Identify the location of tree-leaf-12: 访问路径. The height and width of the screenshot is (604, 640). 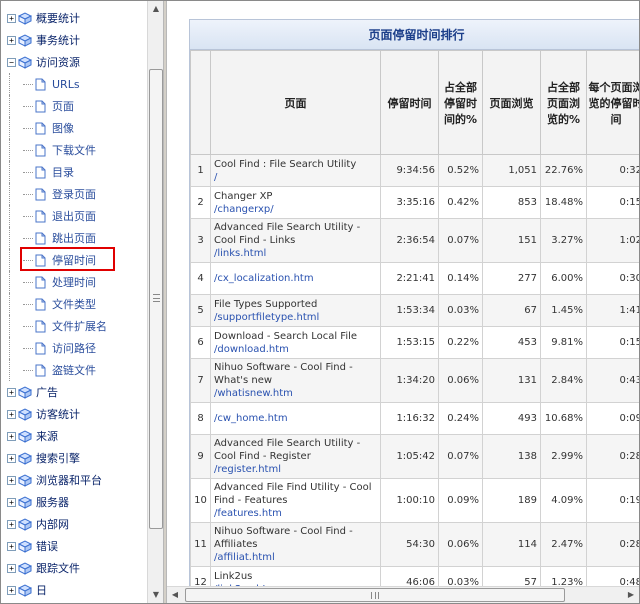
(52, 348).